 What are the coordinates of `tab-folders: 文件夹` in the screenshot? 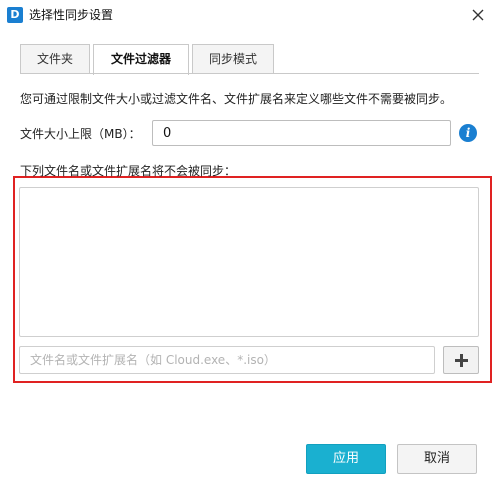 It's located at (55, 59).